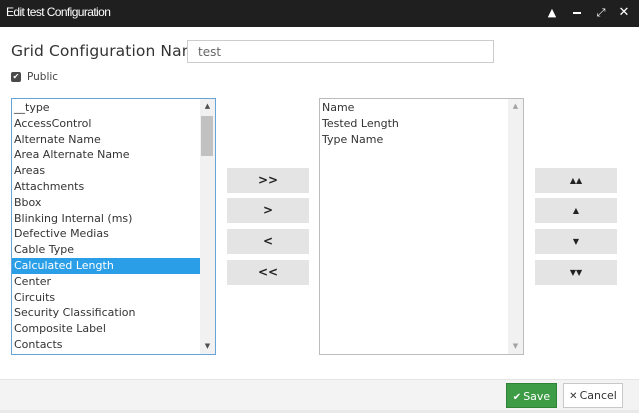 The image size is (639, 413). I want to click on list-item: Circuits, so click(106, 298).